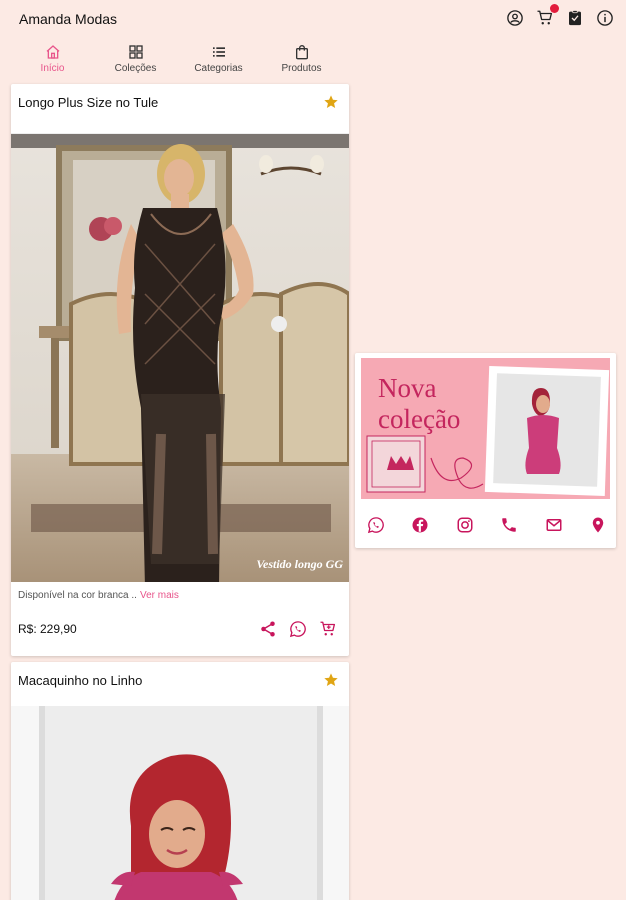  What do you see at coordinates (407, 388) in the screenshot?
I see `banner-line-1: Nova` at bounding box center [407, 388].